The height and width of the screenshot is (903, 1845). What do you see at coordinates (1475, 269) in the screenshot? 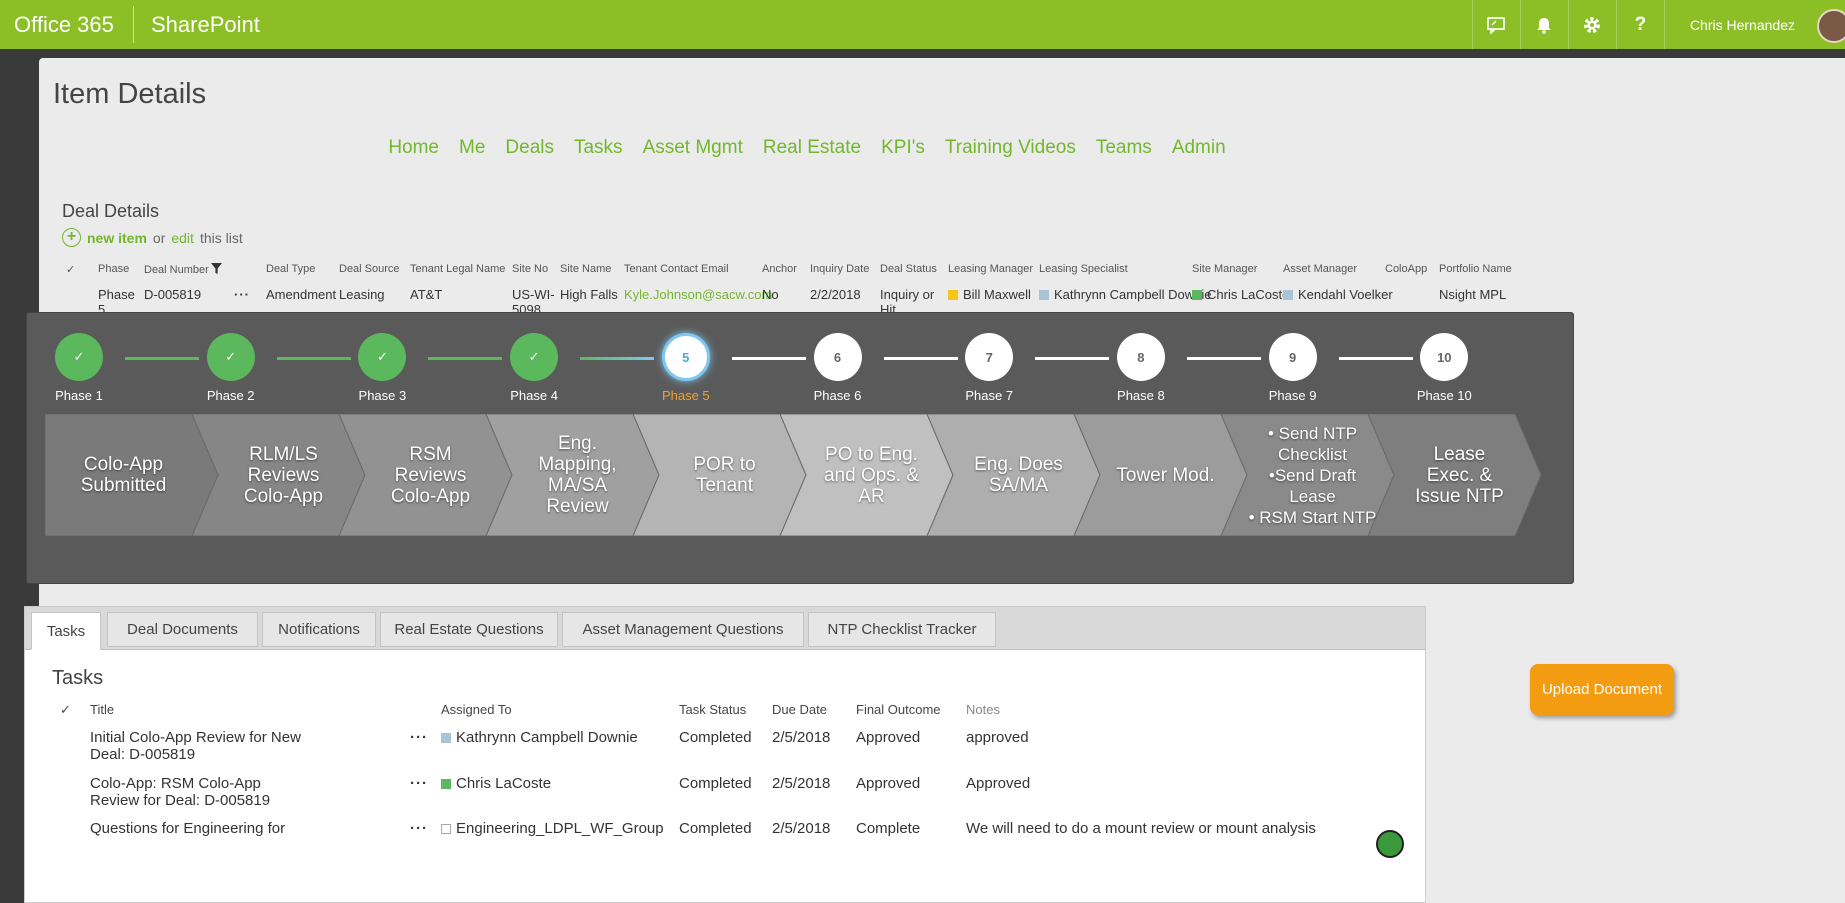
I see `col-portfolio-name: Portfolio Name` at bounding box center [1475, 269].